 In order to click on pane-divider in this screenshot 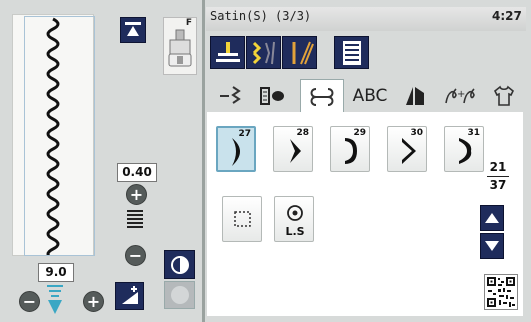, I will do `click(203, 161)`.